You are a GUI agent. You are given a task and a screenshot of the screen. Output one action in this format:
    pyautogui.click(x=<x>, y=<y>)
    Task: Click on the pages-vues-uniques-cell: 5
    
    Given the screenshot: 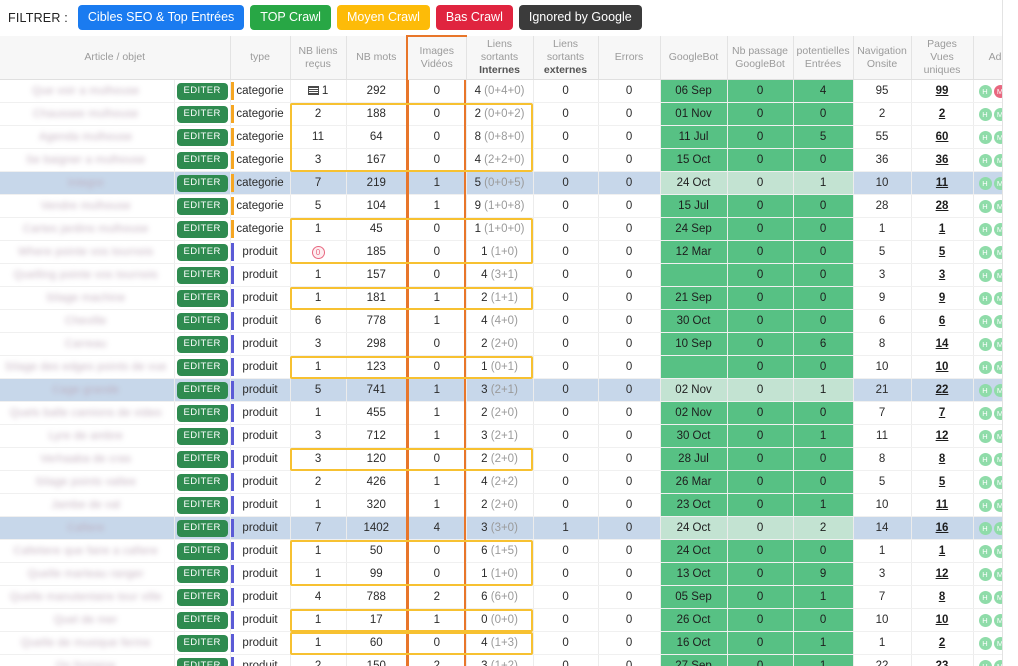 What is the action you would take?
    pyautogui.click(x=942, y=252)
    